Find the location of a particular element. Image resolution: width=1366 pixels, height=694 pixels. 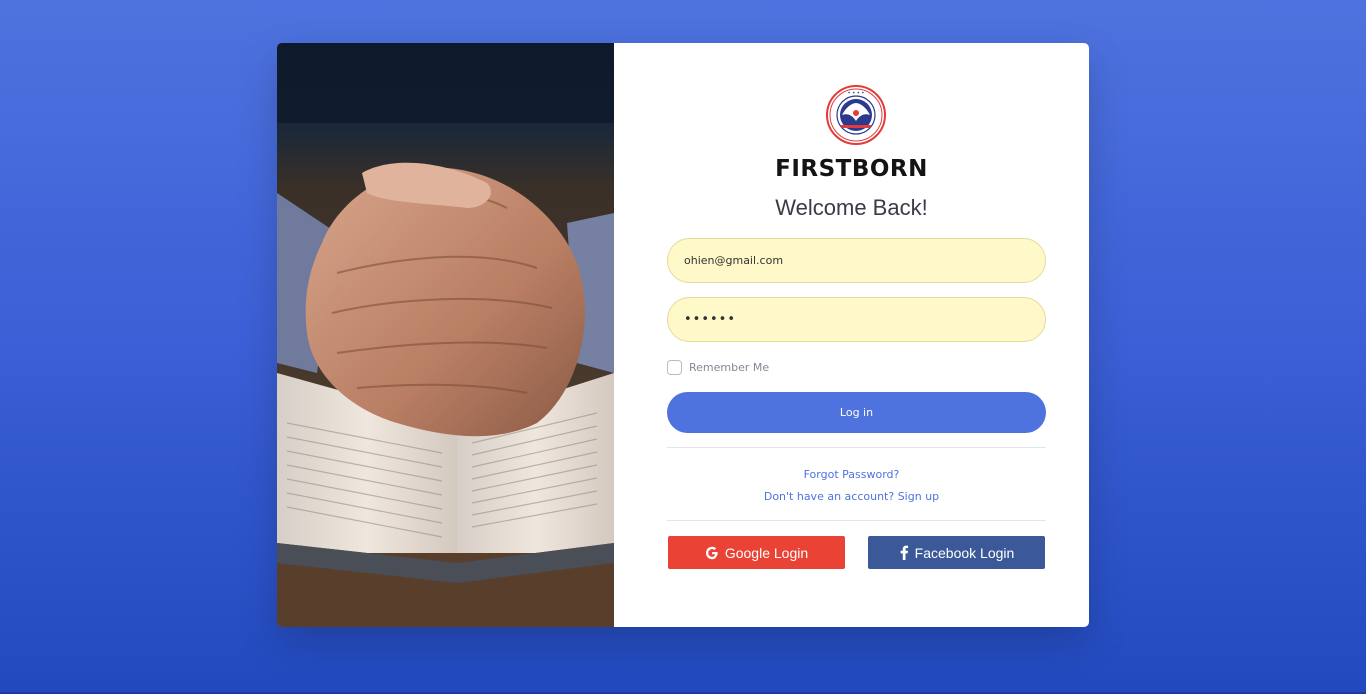

welcome-heading: Welcome Back! is located at coordinates (851, 207).